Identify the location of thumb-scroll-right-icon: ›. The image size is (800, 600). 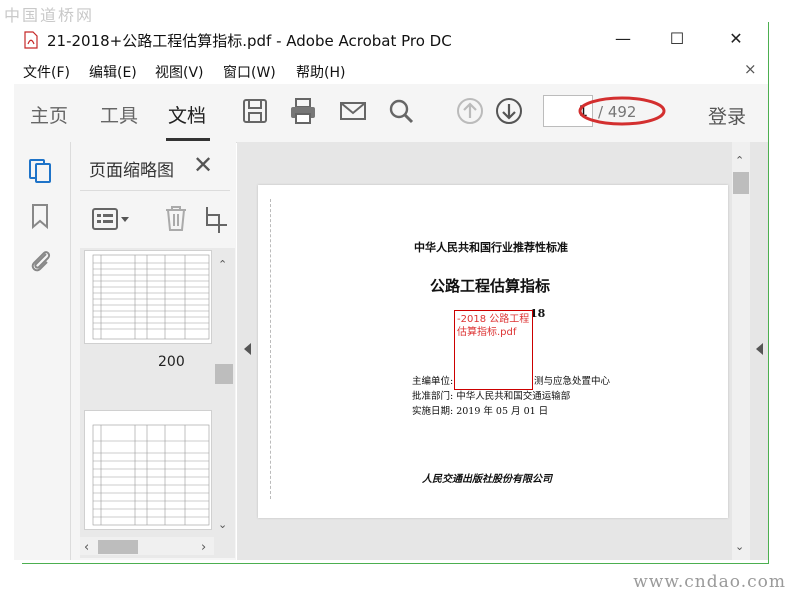
(203, 547).